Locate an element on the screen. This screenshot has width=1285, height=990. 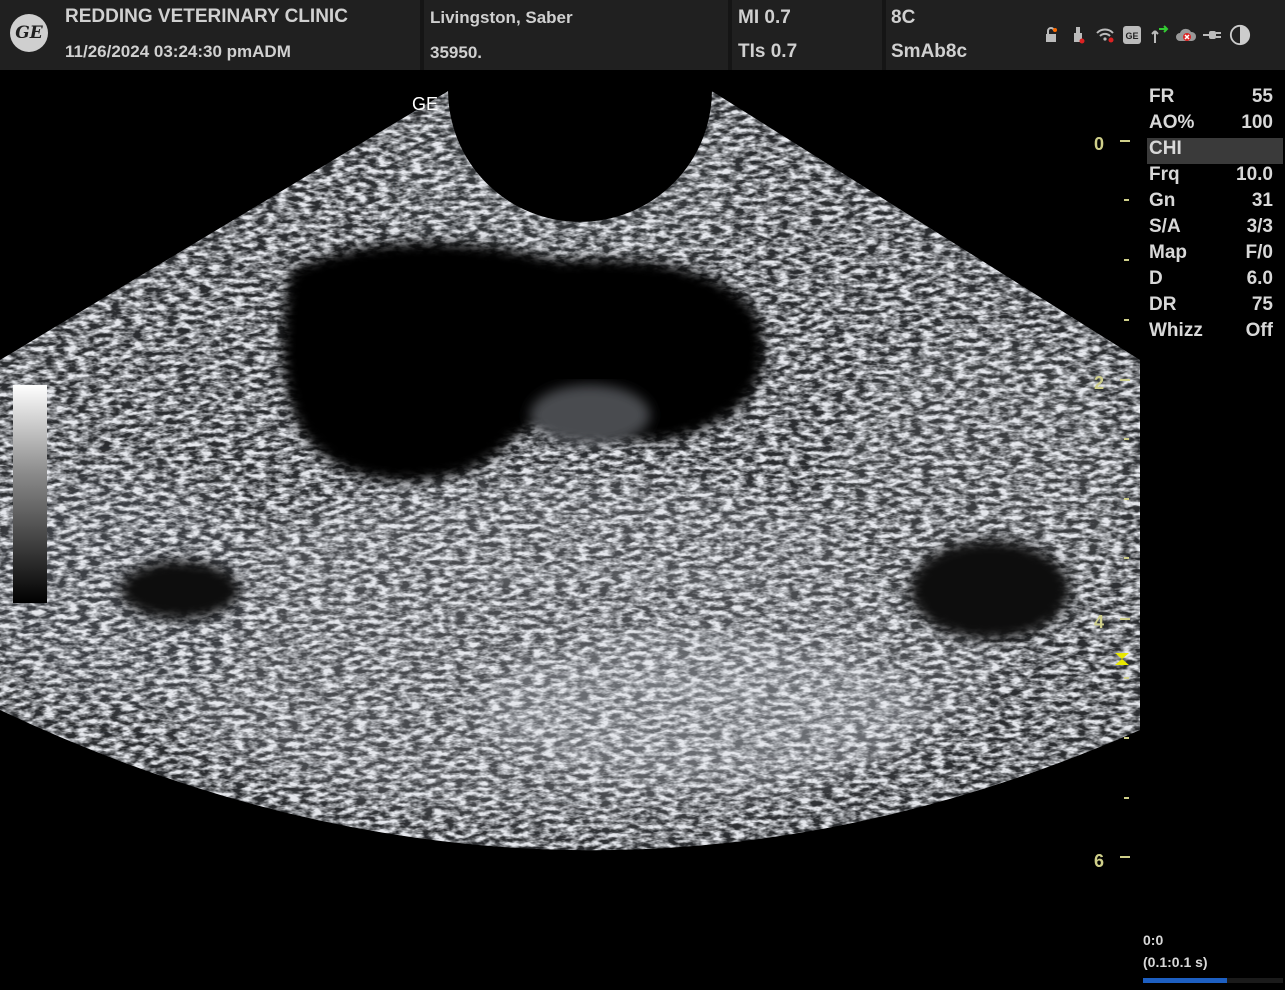
param-value: Off is located at coordinates (1259, 330).